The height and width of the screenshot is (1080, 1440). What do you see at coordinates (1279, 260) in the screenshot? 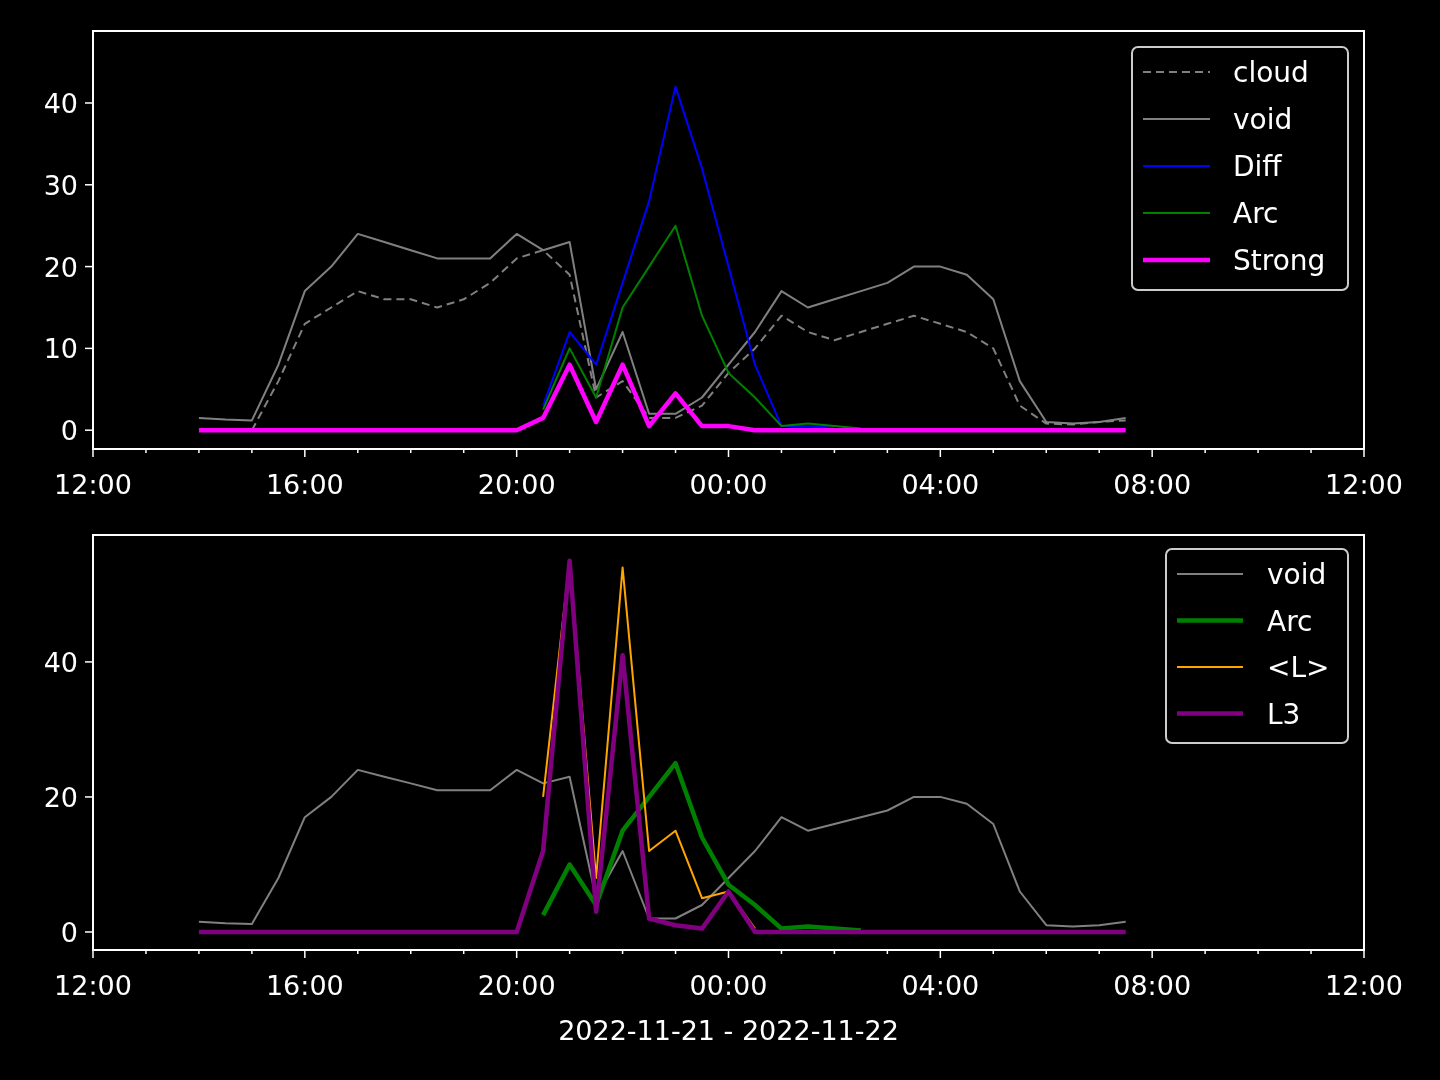
I see `legend-label: Strong` at bounding box center [1279, 260].